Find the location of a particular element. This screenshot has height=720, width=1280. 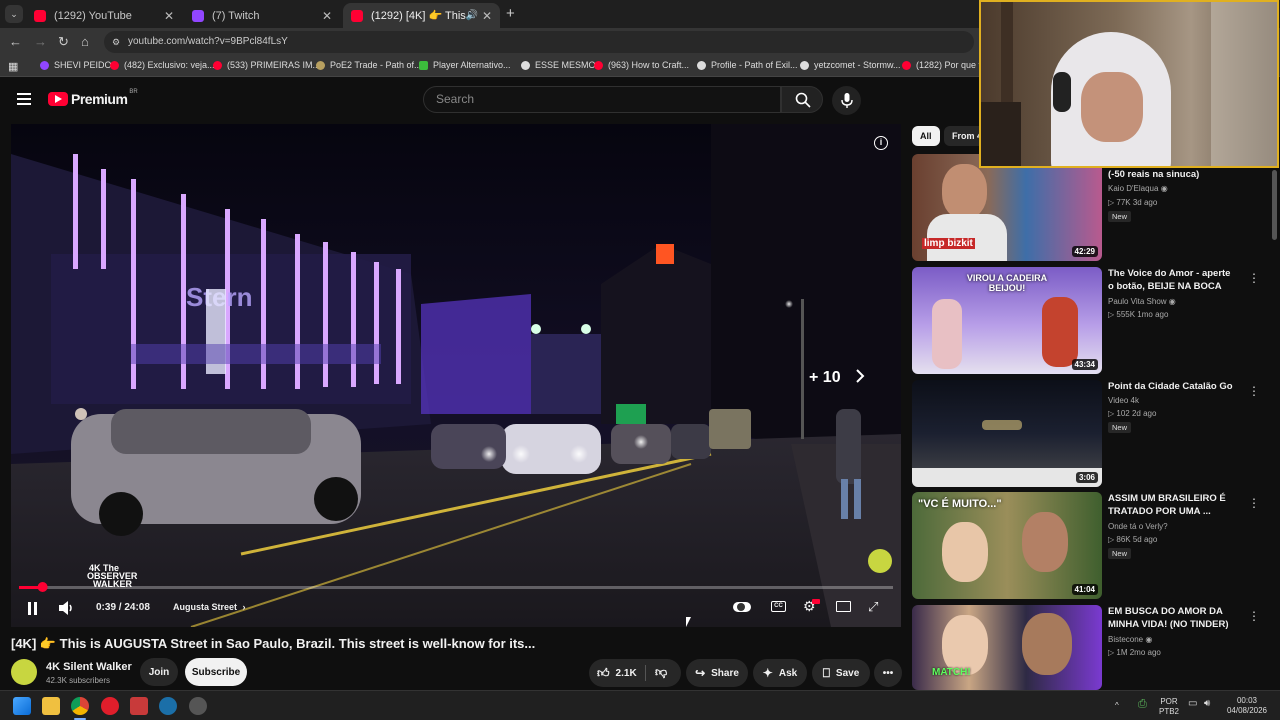

share-icon: ↪ is located at coordinates (700, 673).